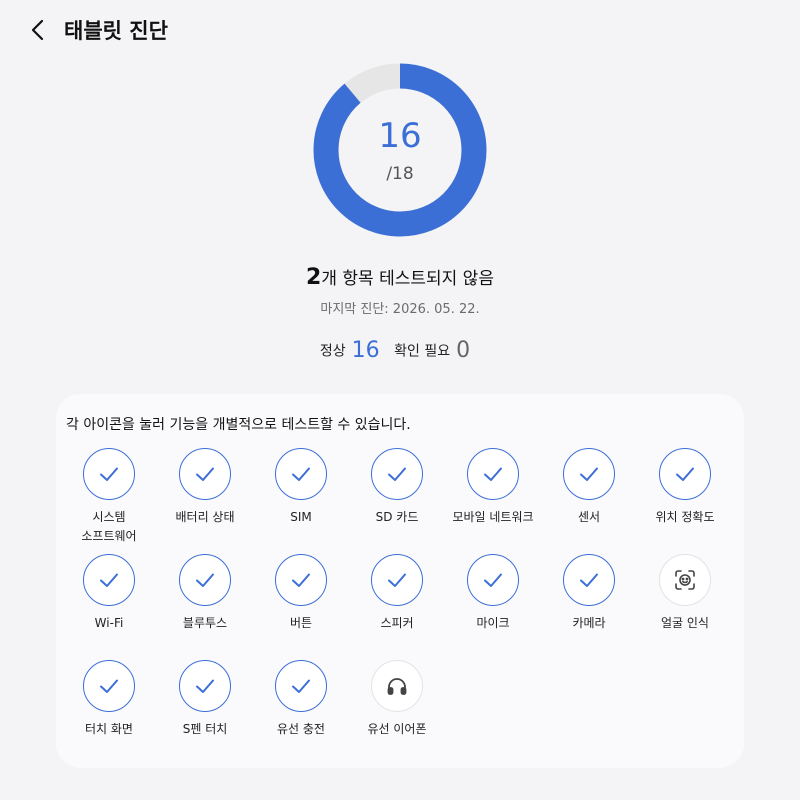 The width and height of the screenshot is (800, 800). I want to click on test-item-label: 센서, so click(589, 517).